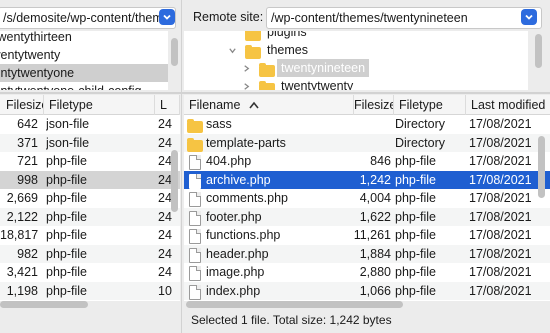 The height and width of the screenshot is (333, 550). Describe the element at coordinates (233, 290) in the screenshot. I see `file-name: index.php` at that location.